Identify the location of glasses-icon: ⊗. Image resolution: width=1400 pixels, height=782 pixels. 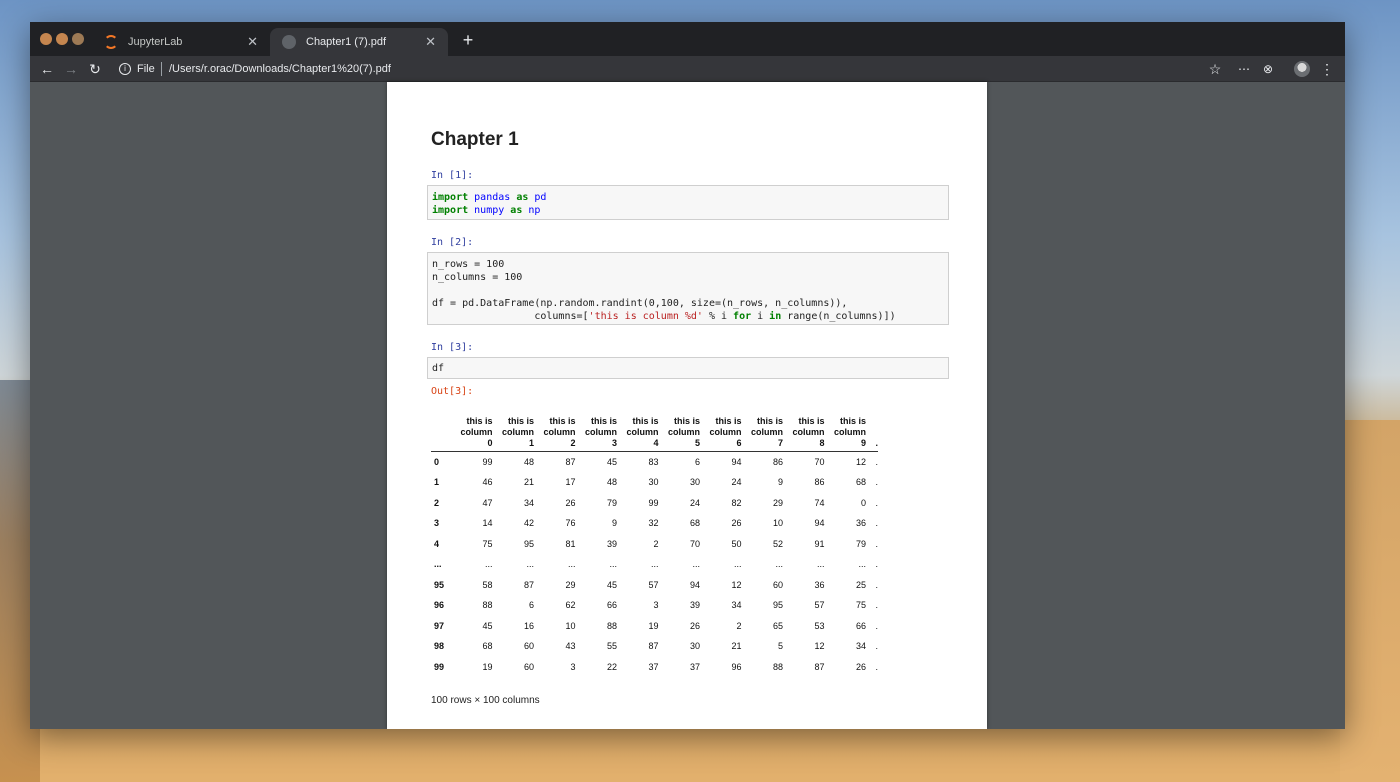
(1268, 69).